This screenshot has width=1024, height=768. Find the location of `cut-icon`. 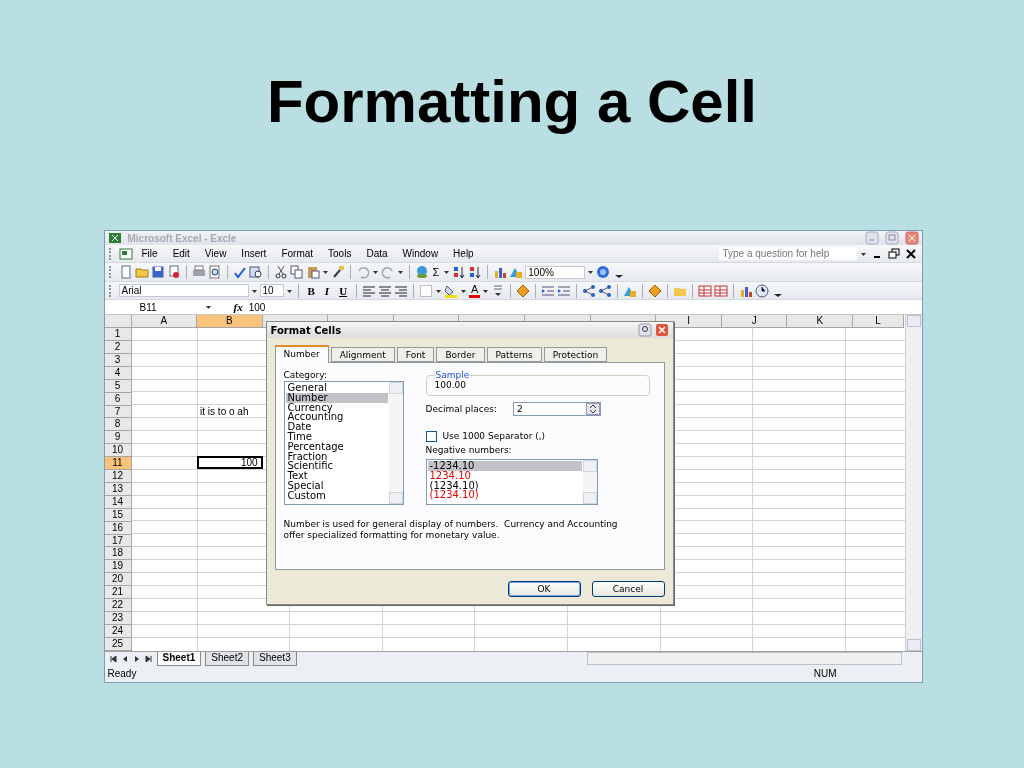

cut-icon is located at coordinates (280, 272).